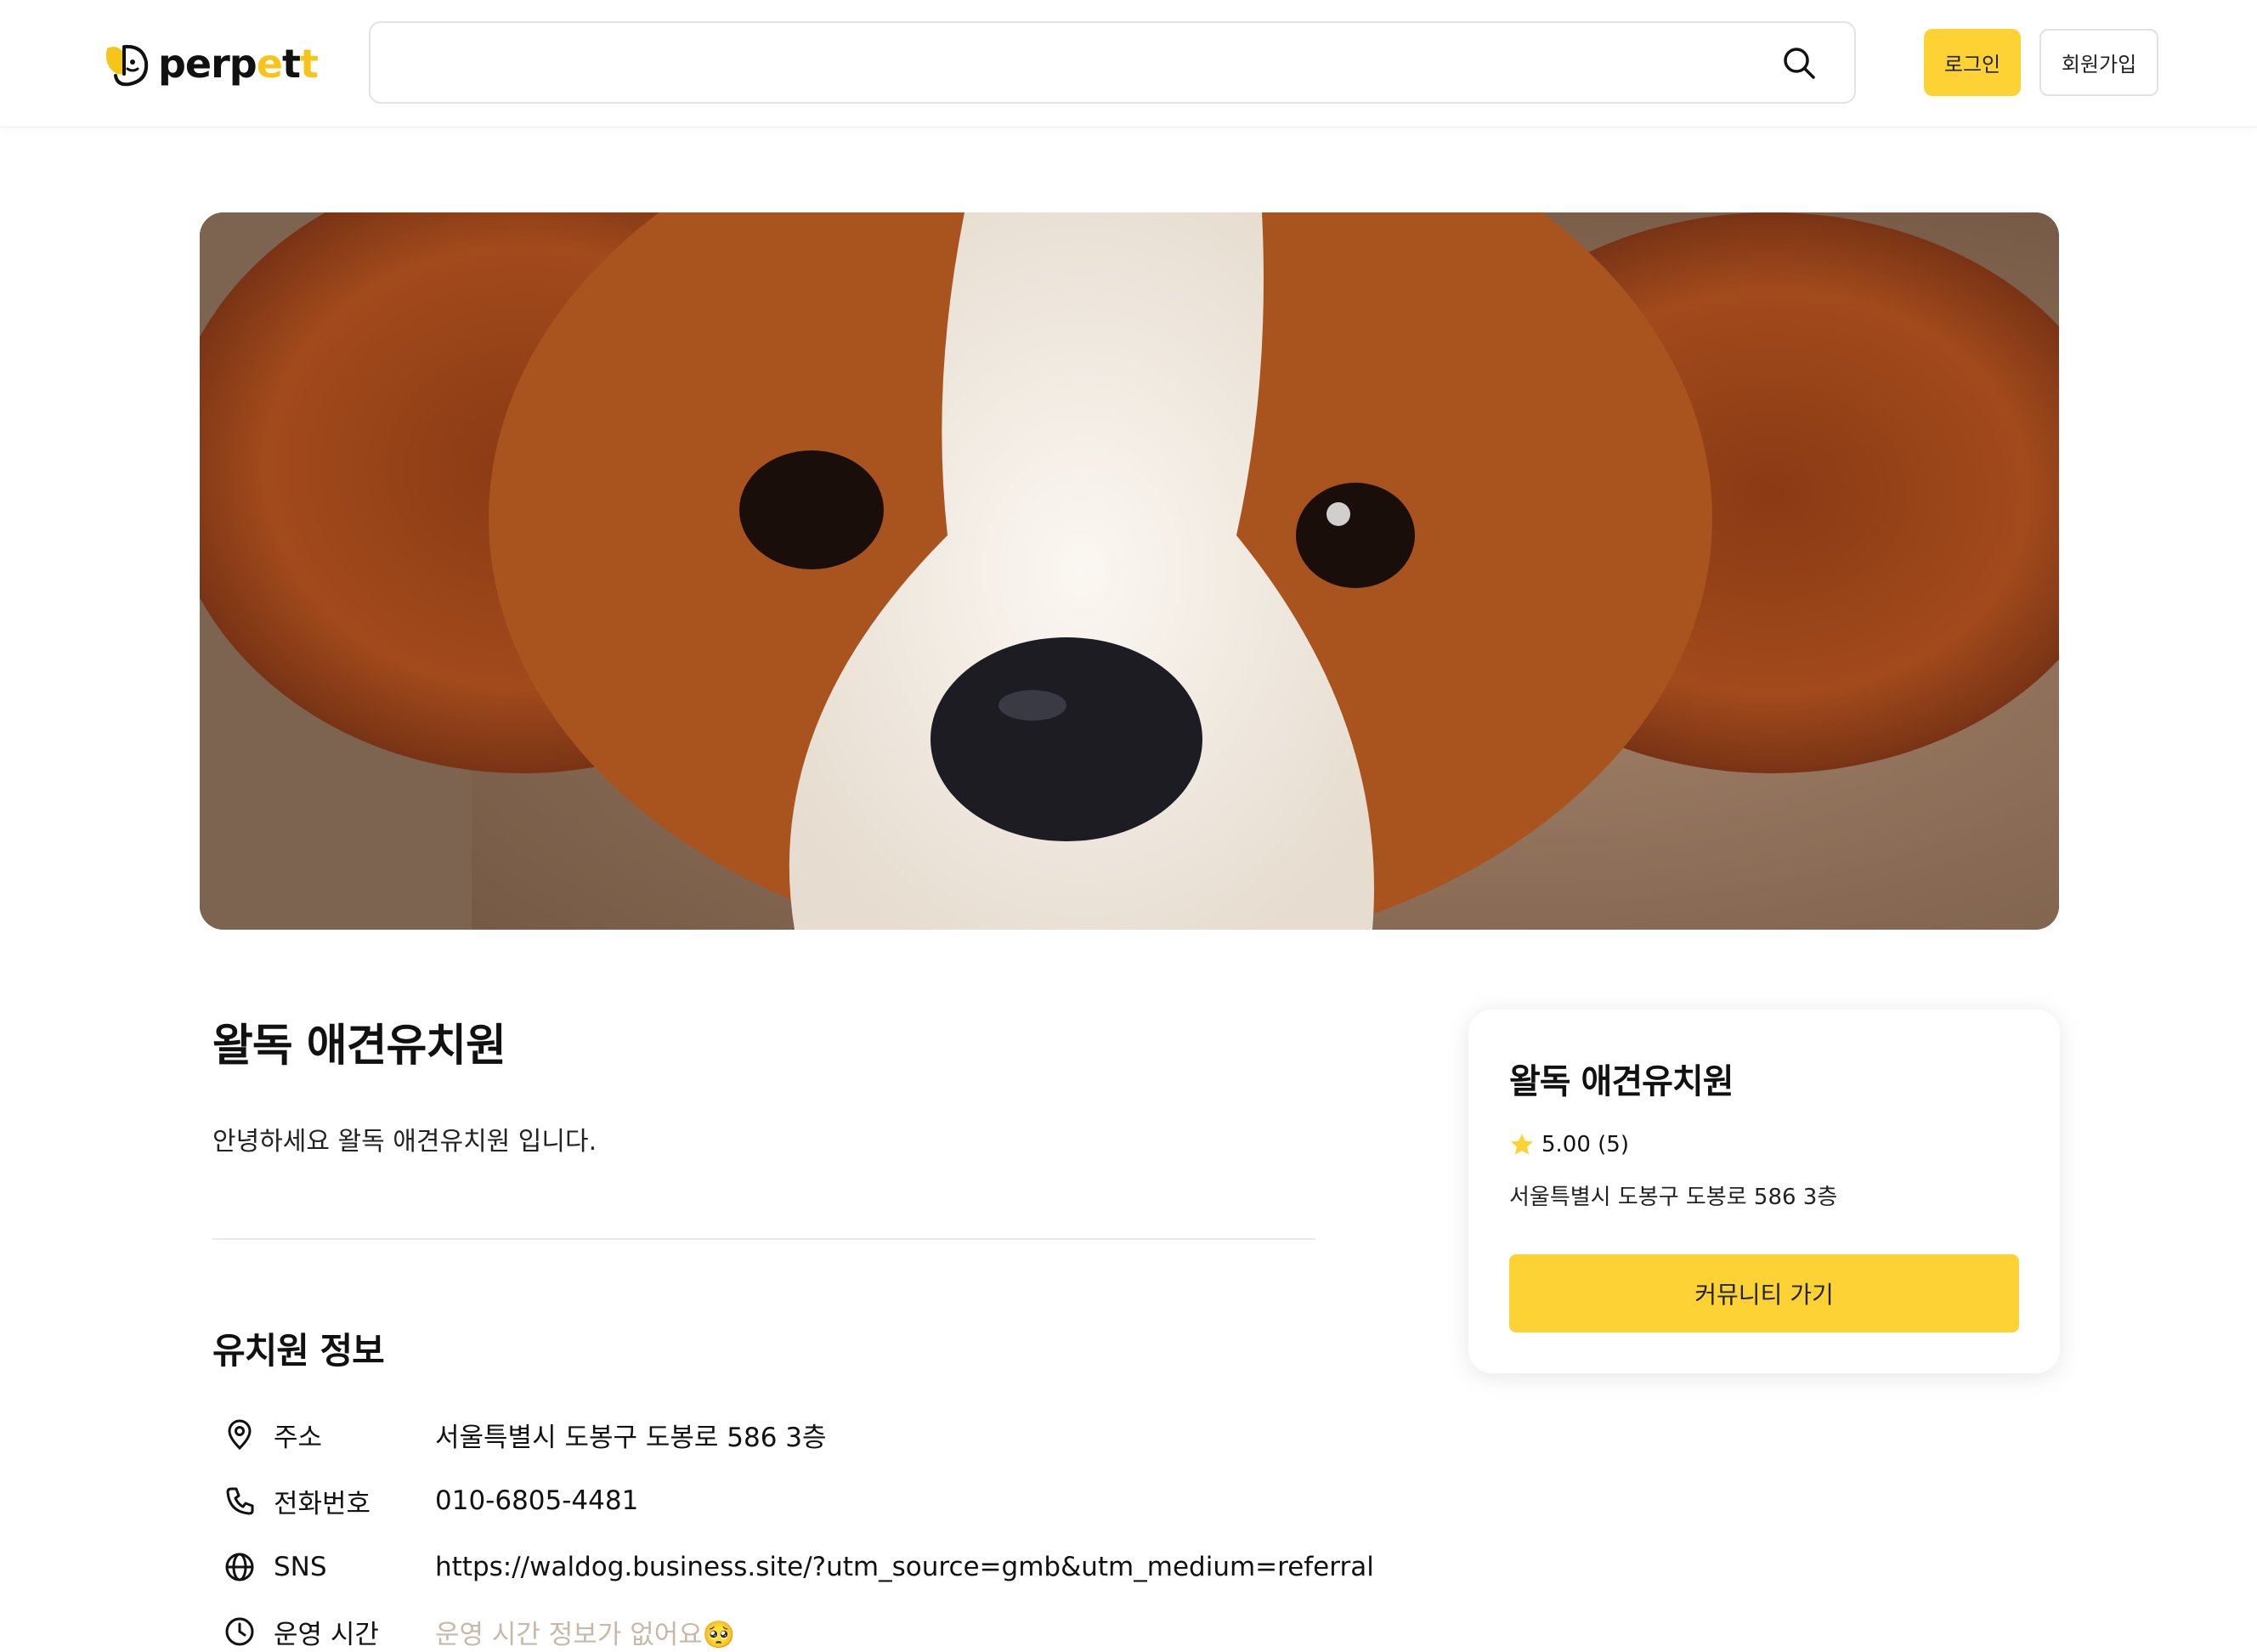 The width and height of the screenshot is (2257, 1652). I want to click on location-pin-icon, so click(240, 1435).